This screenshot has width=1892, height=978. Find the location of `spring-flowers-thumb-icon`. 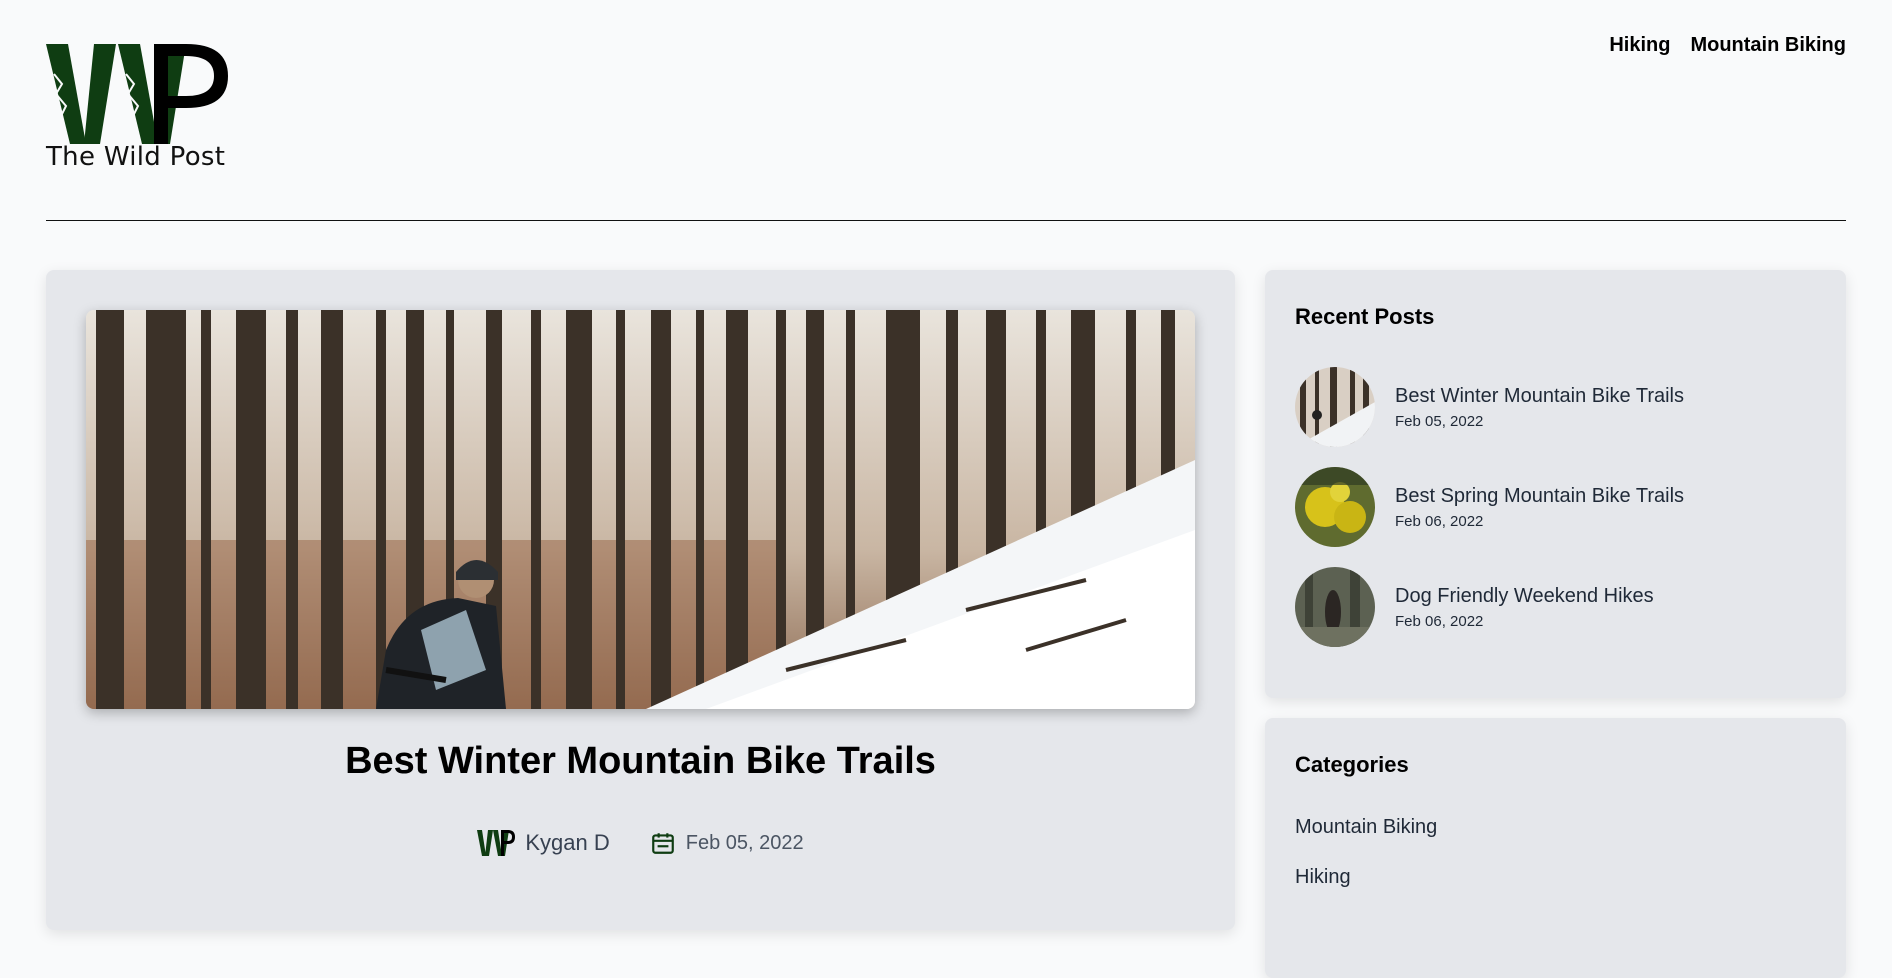

spring-flowers-thumb-icon is located at coordinates (1335, 507).